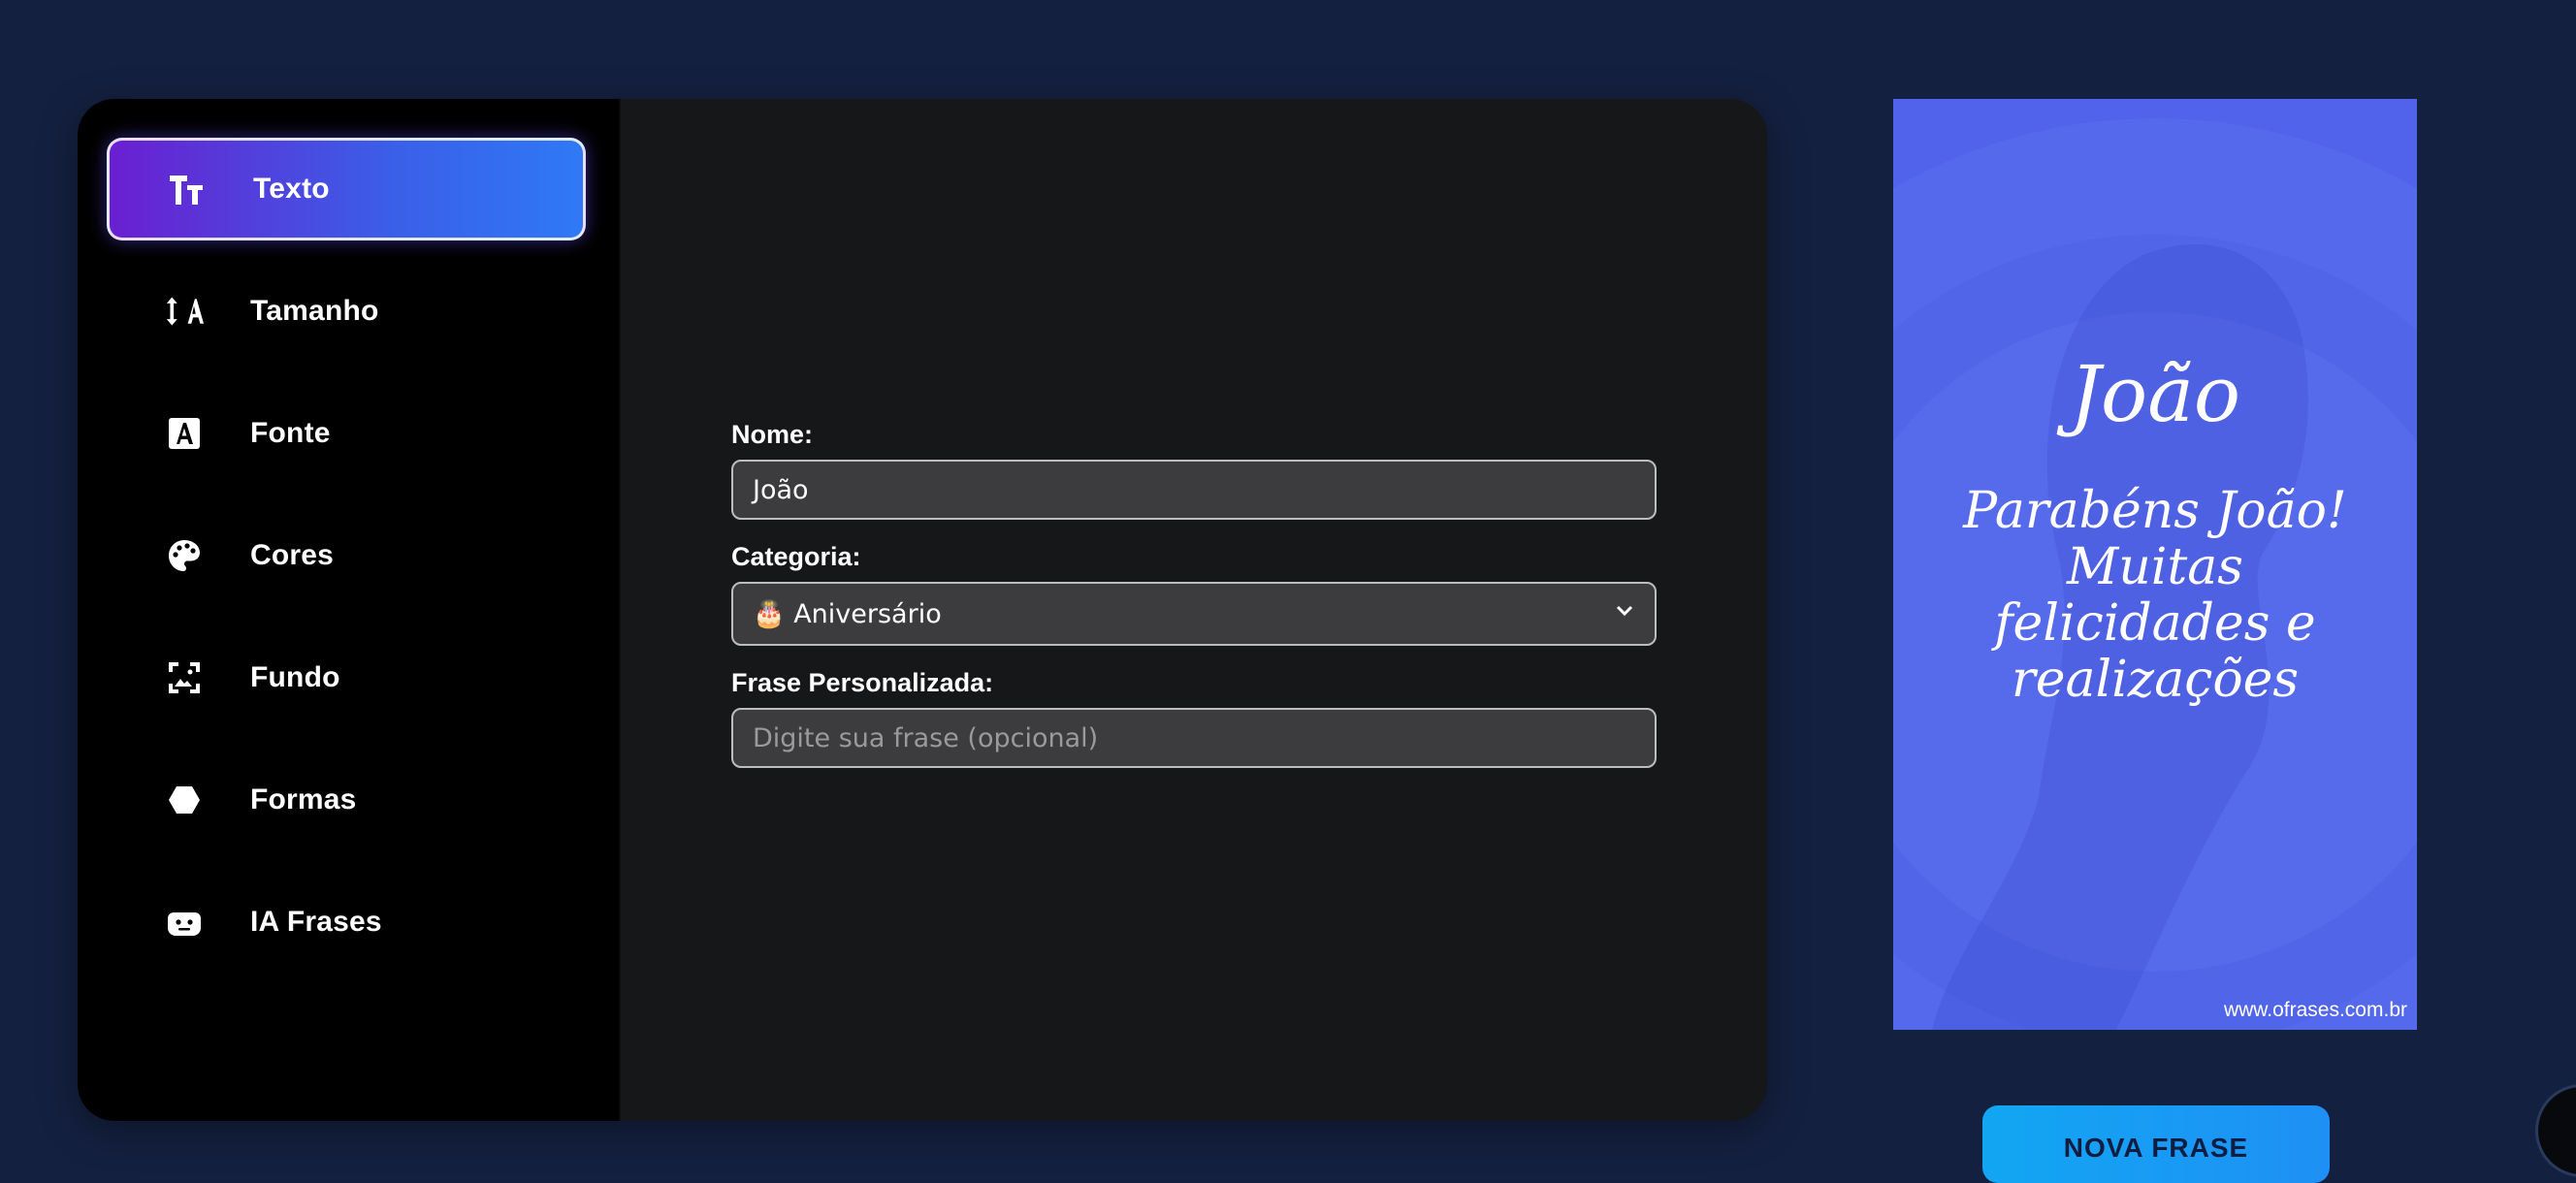  What do you see at coordinates (346, 555) in the screenshot?
I see `sidebar-item-cores: Cores` at bounding box center [346, 555].